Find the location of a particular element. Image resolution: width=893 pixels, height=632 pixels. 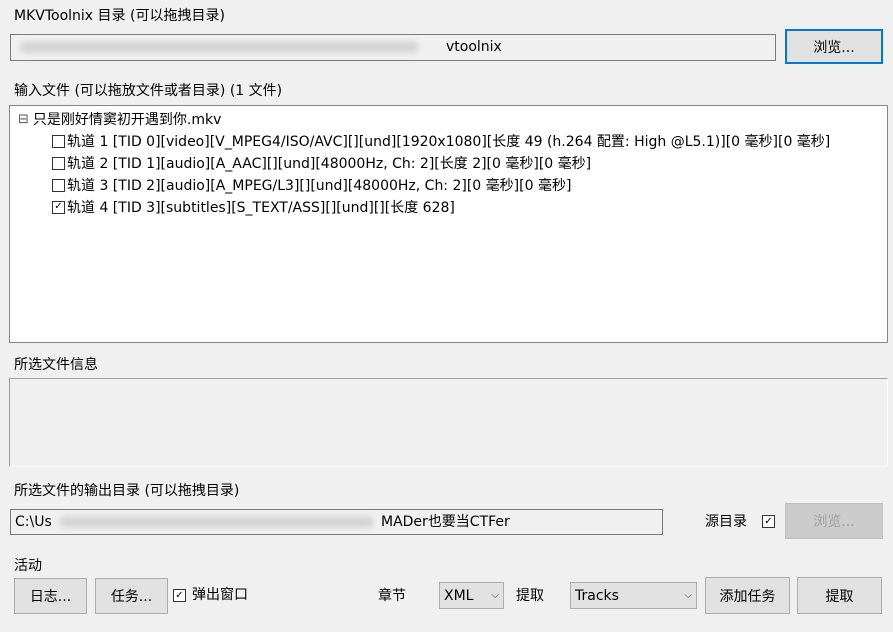

mkvtoolnix-dir-input: vtoolnix is located at coordinates (393, 47).